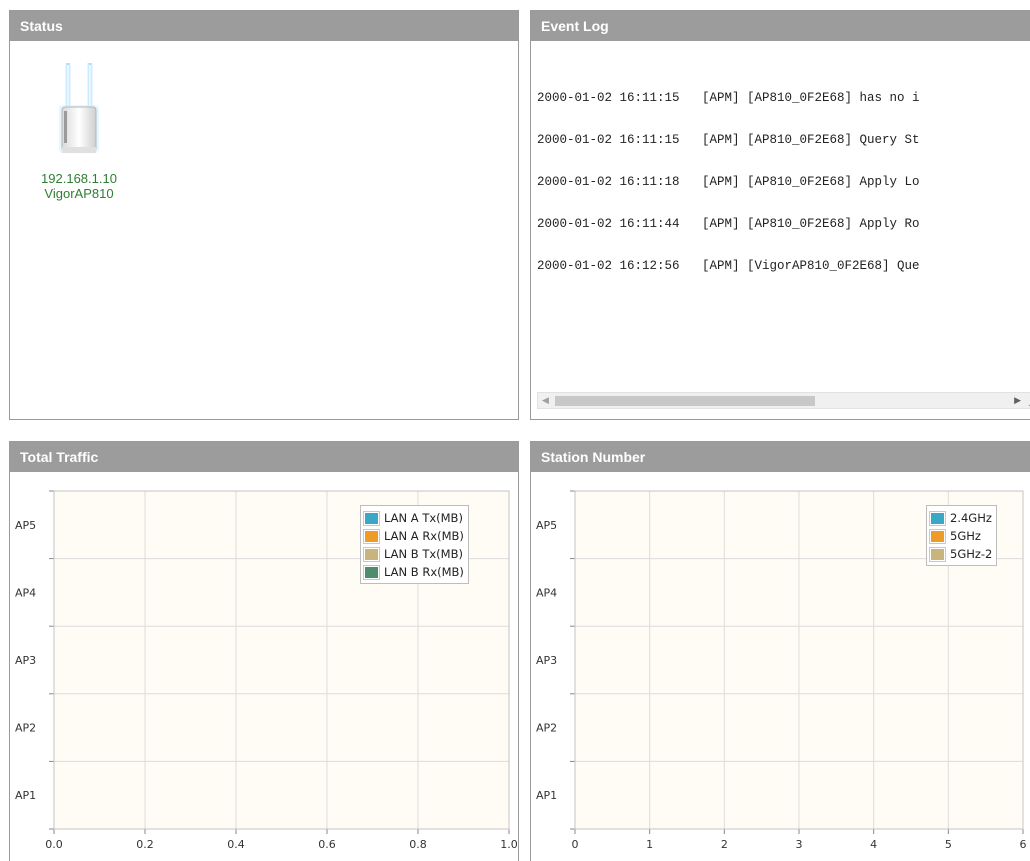 This screenshot has height=861, width=1030. What do you see at coordinates (724, 844) in the screenshot?
I see `x-tick-label: 2` at bounding box center [724, 844].